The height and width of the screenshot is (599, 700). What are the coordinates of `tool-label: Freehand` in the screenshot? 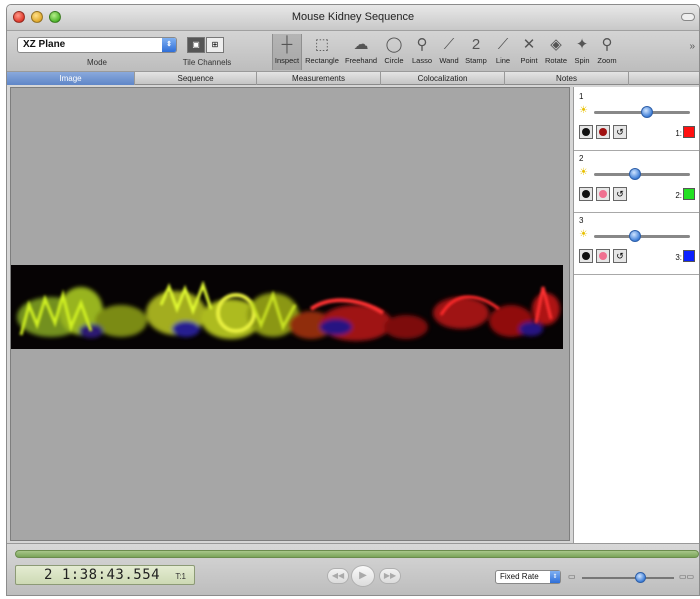 It's located at (361, 60).